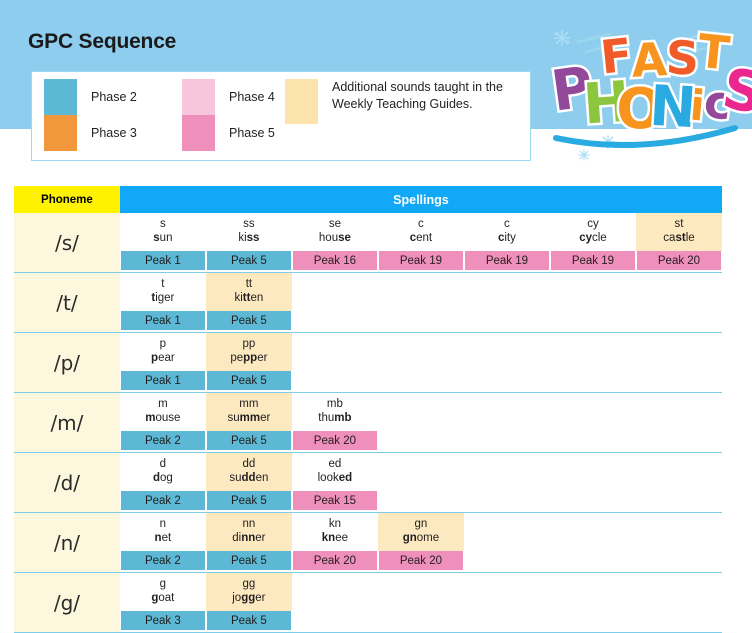  What do you see at coordinates (60, 97) in the screenshot?
I see `phase-2-swatch` at bounding box center [60, 97].